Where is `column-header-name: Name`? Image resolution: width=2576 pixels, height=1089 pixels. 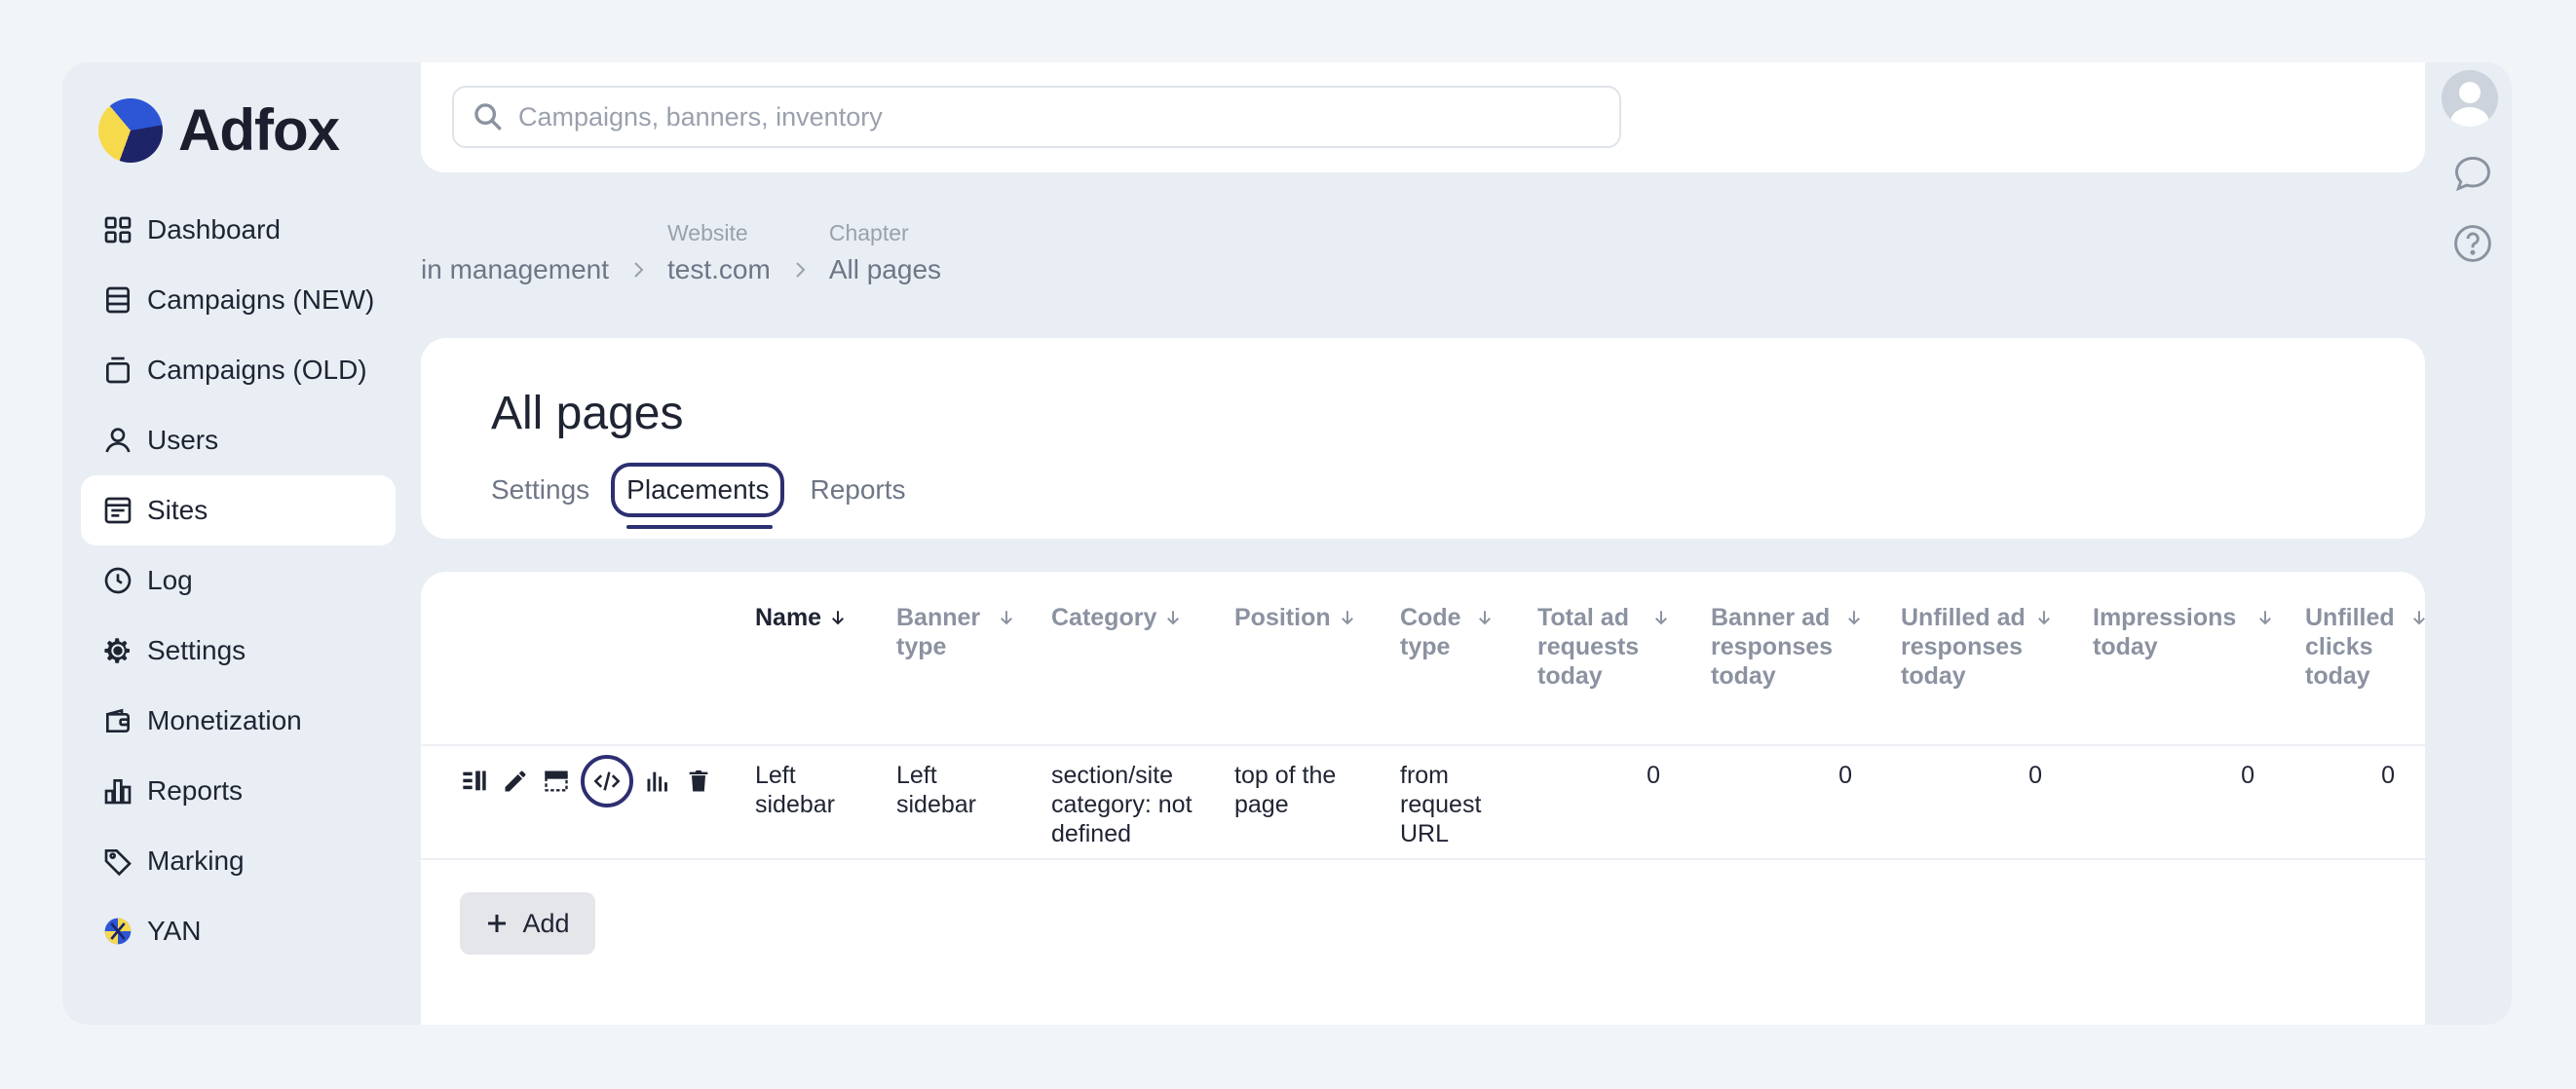
column-header-name: Name is located at coordinates (808, 617).